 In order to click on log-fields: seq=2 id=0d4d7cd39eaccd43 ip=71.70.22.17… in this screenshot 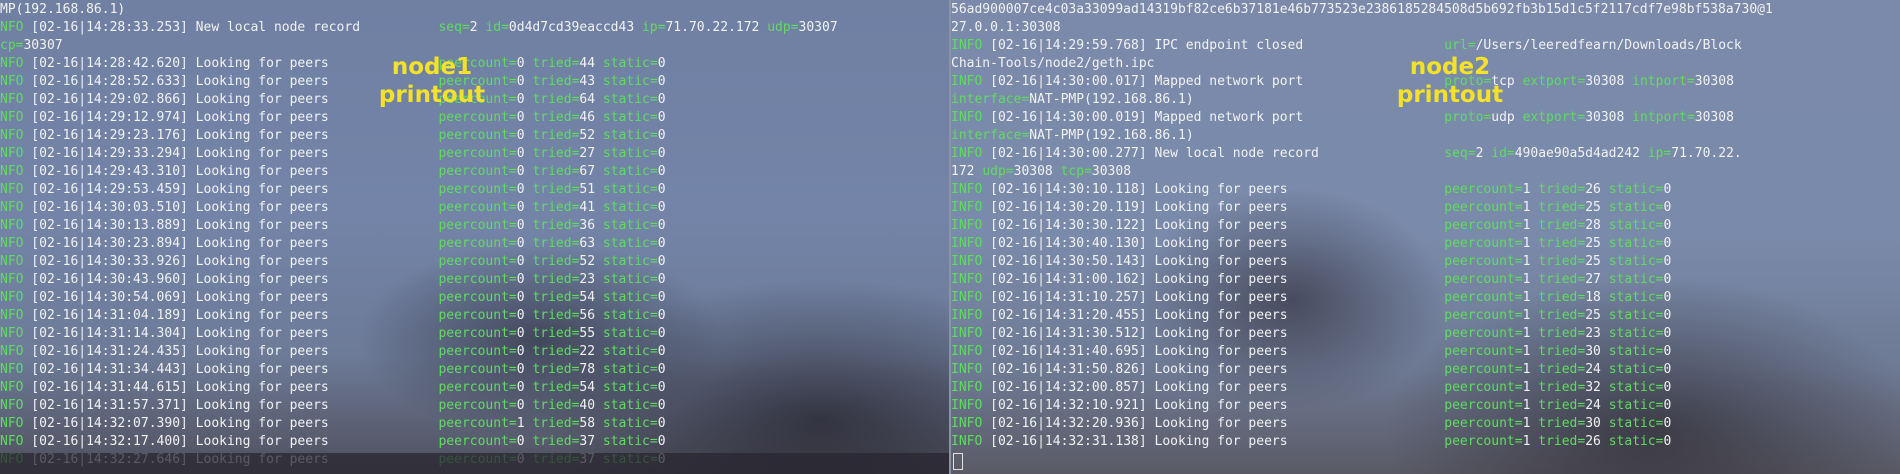, I will do `click(638, 27)`.